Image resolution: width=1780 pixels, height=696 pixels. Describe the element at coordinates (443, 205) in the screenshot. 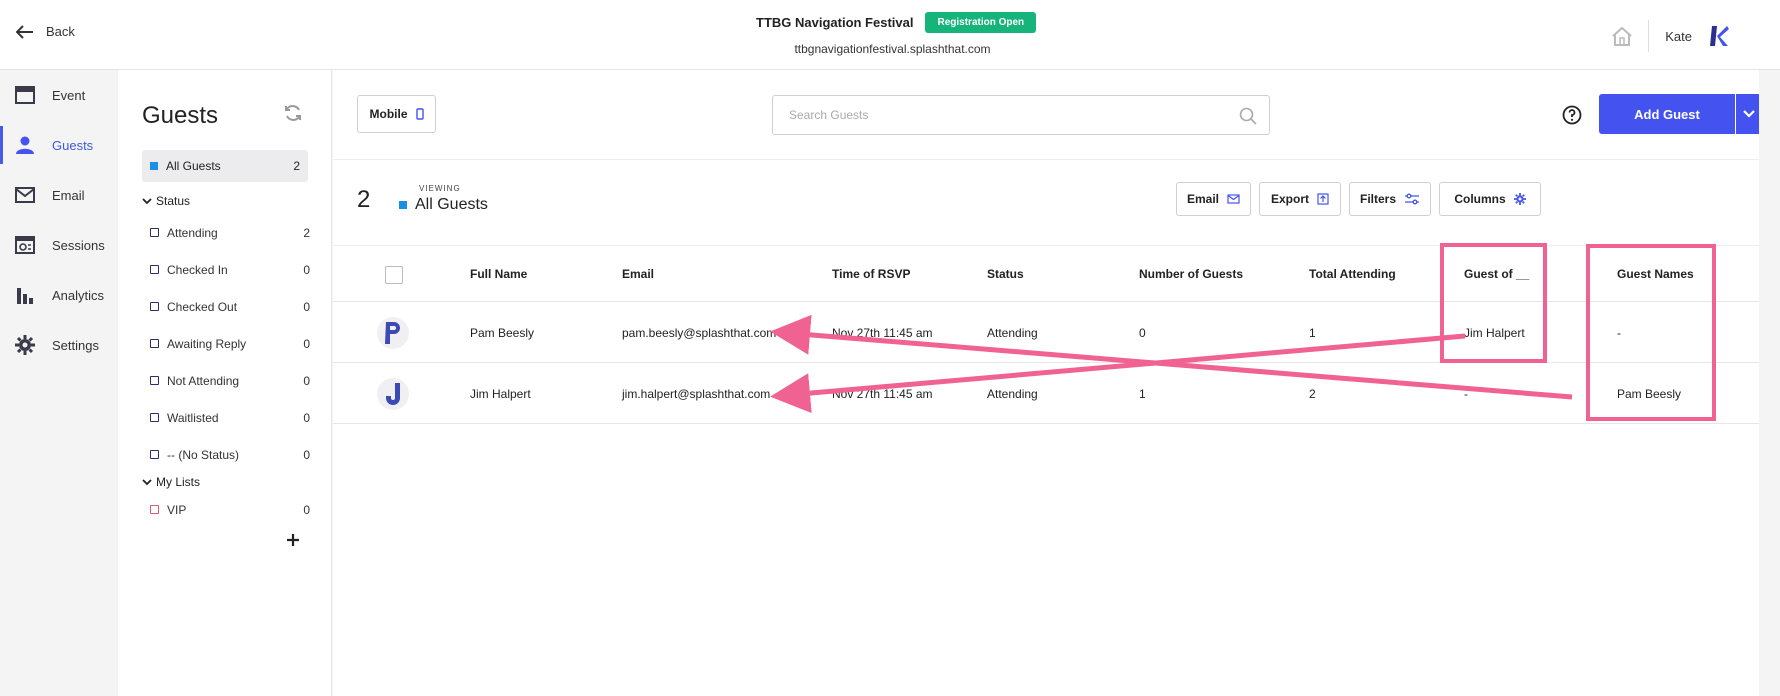

I see `current-view: All Guests` at that location.